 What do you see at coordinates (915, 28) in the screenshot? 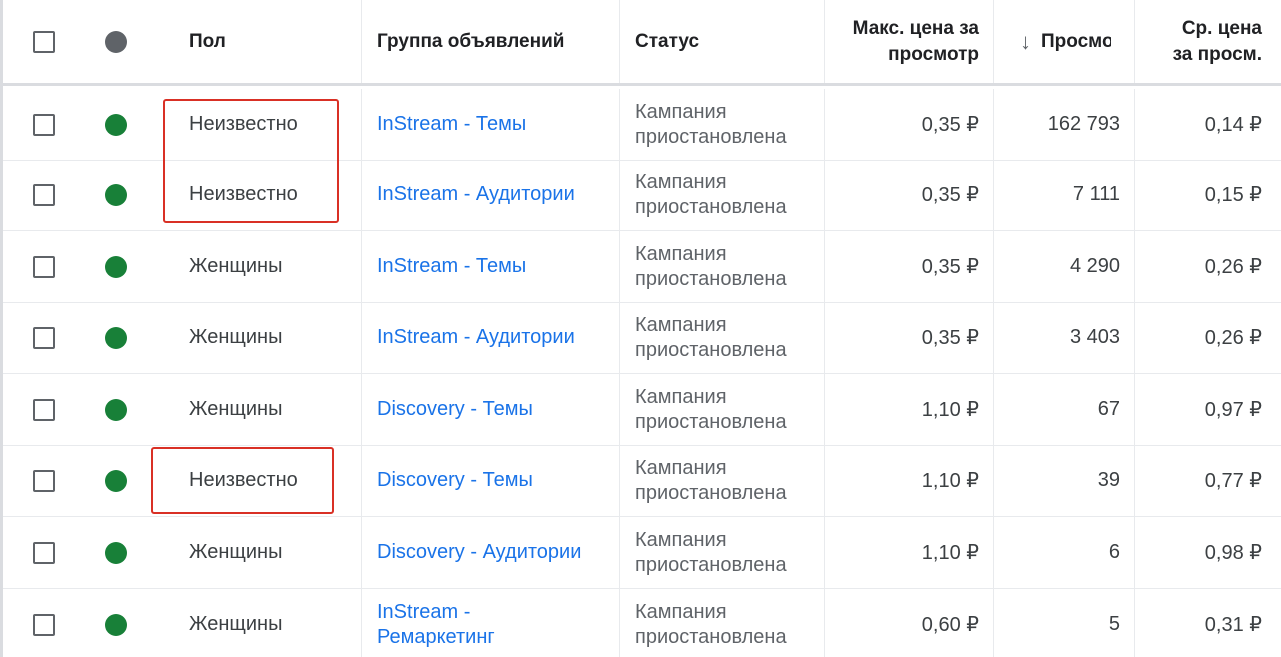
I see `header-max-cpv-line1: Макс. цена за` at bounding box center [915, 28].